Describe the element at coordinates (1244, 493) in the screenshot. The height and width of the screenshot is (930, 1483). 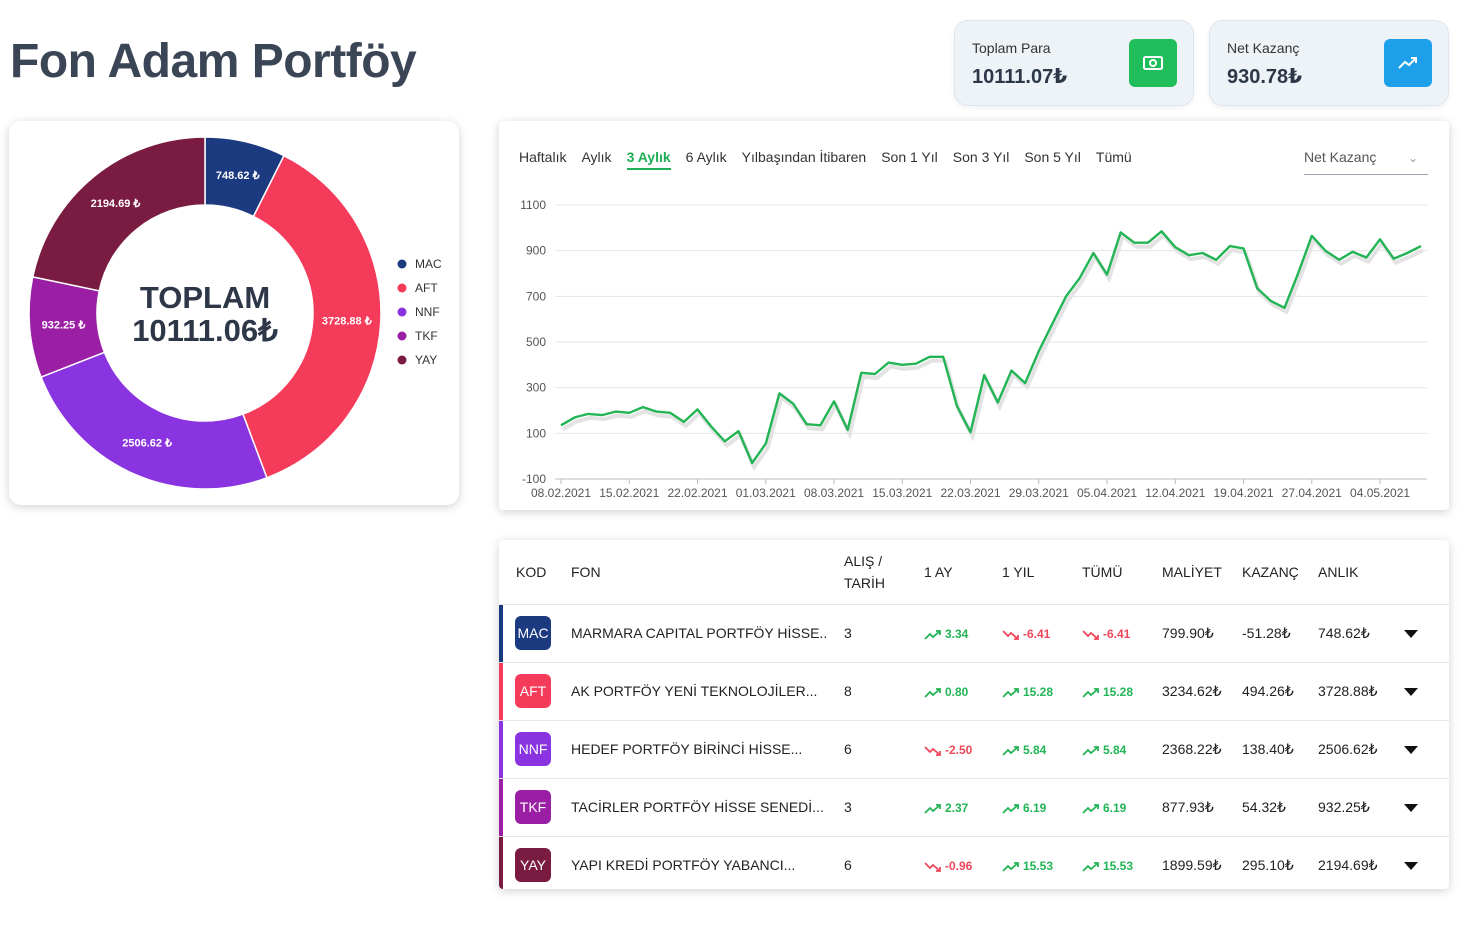
I see `x-tick-label: 19.04.2021` at that location.